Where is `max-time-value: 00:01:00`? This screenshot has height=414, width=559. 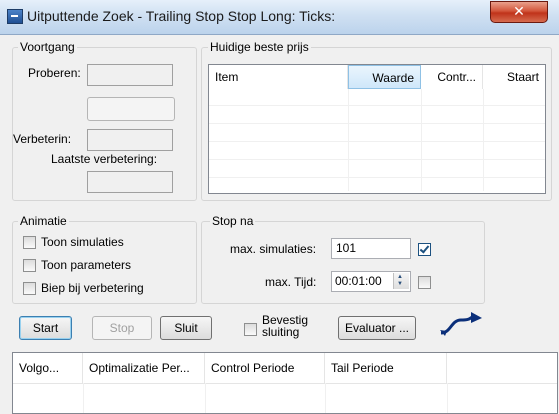
max-time-value: 00:01:00 is located at coordinates (358, 281).